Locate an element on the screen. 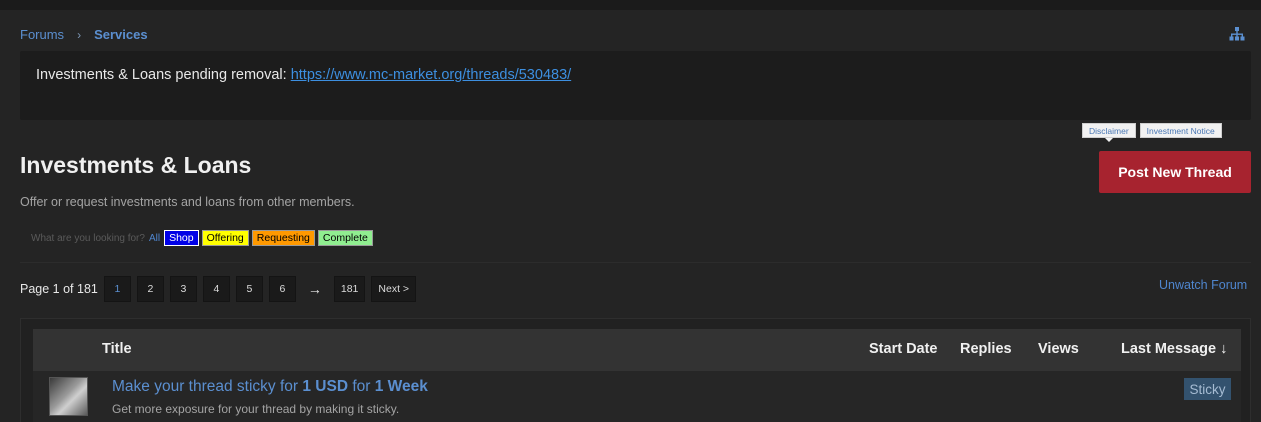  page-link-3: 3 is located at coordinates (183, 289).